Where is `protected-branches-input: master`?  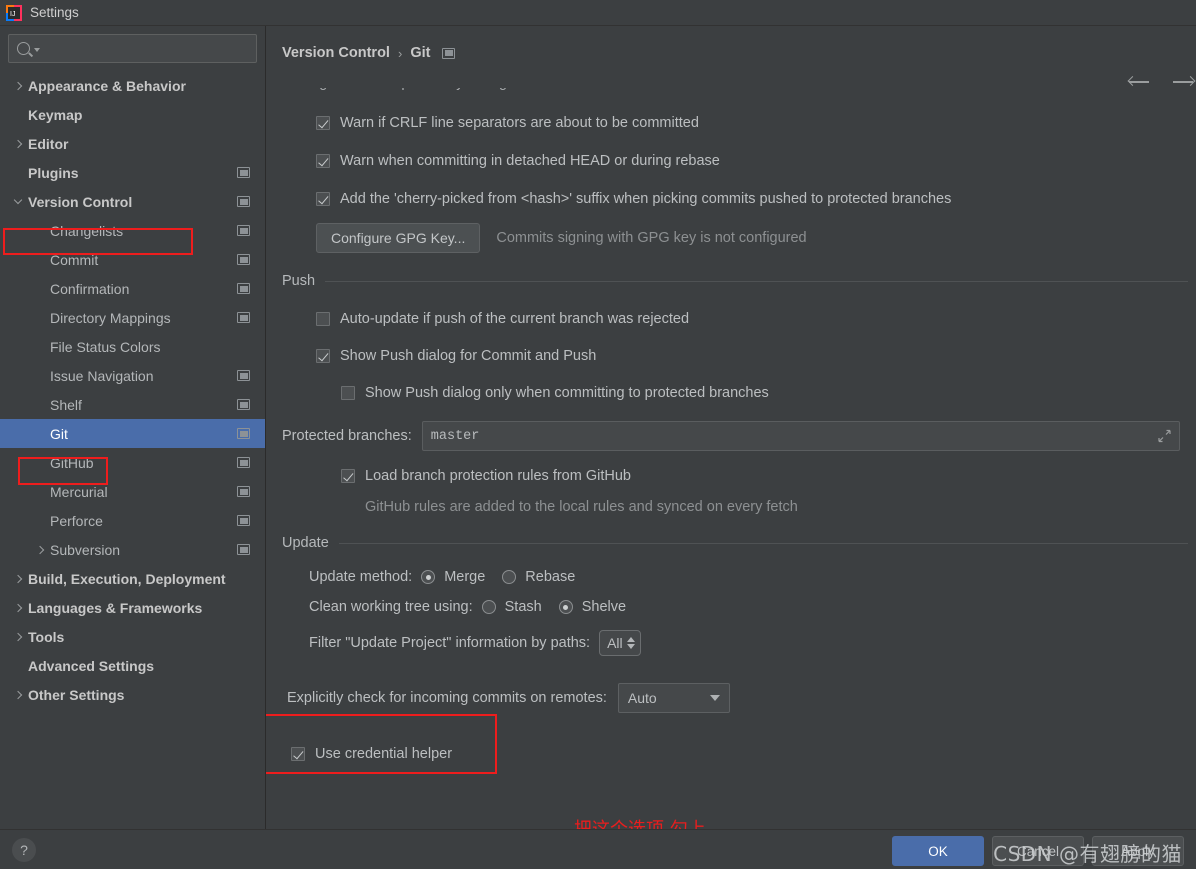
protected-branches-input: master is located at coordinates (800, 436).